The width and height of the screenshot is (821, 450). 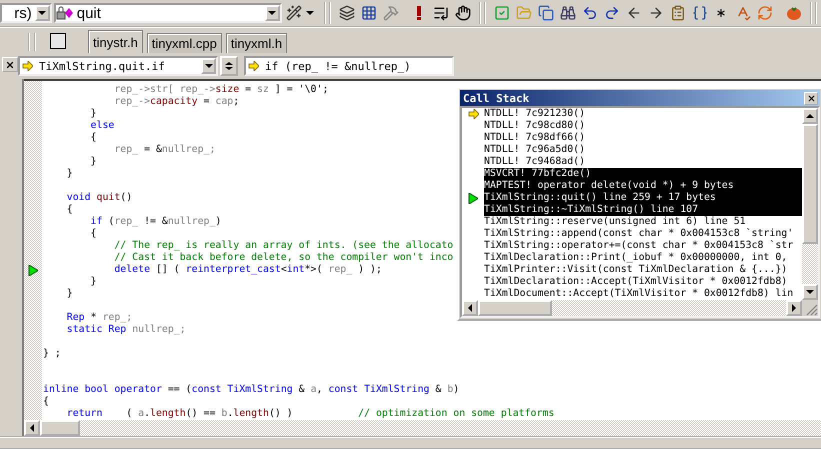 I want to click on stack-frame: MAPTEST! operator delete(void *) + 9 bytes, so click(x=643, y=186).